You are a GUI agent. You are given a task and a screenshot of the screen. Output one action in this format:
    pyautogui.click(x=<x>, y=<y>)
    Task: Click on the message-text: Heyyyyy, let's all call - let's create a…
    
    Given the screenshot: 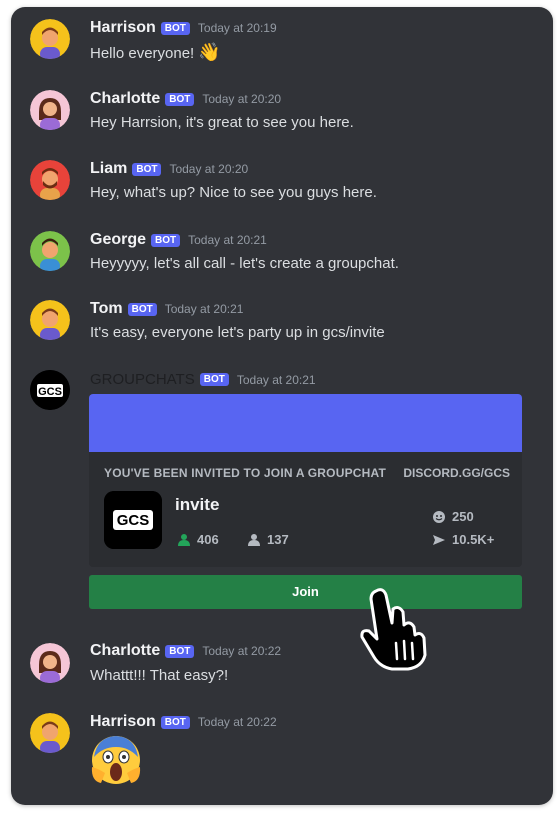 What is the action you would take?
    pyautogui.click(x=244, y=263)
    